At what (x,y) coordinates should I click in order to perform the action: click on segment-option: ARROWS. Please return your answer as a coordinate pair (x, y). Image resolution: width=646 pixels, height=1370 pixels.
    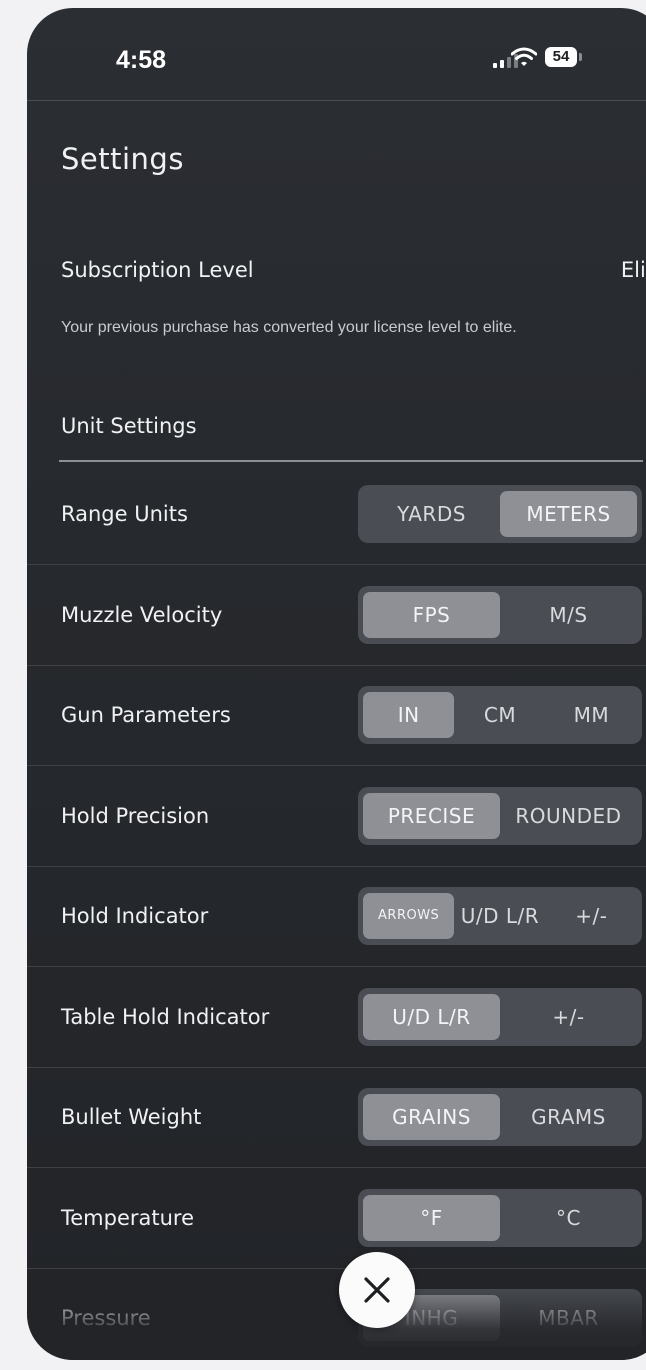
    Looking at the image, I should click on (409, 916).